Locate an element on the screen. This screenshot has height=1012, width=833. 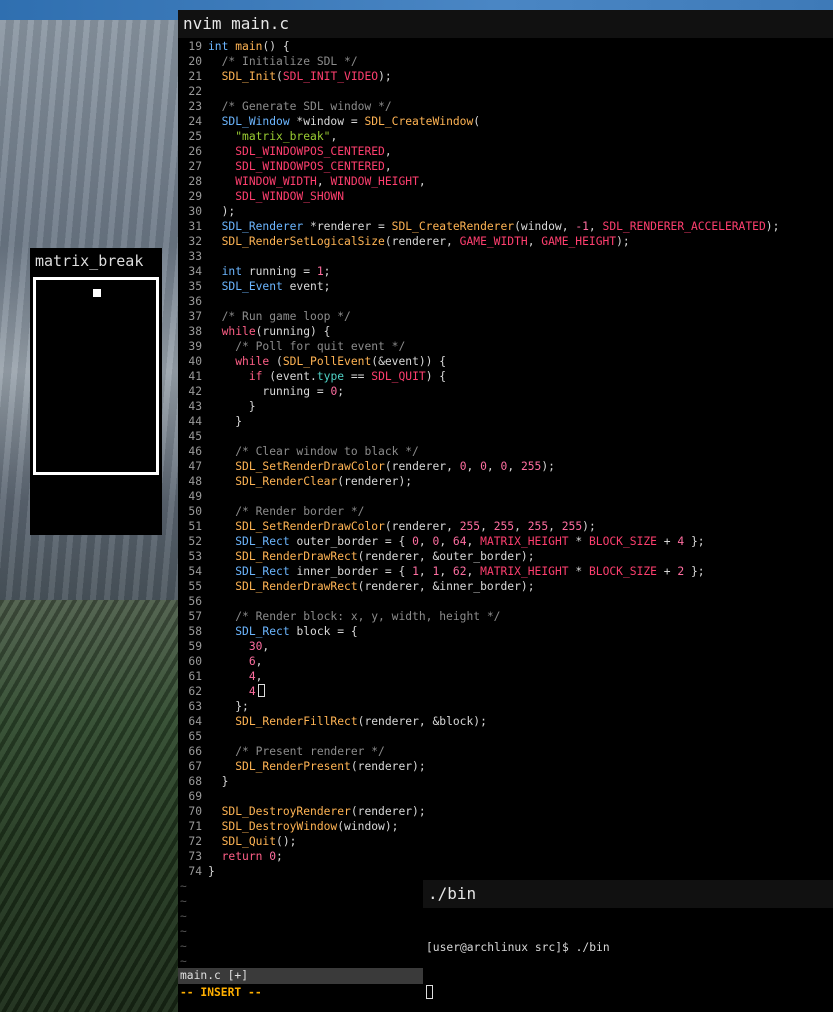
nvim-window-title: nvim main.c is located at coordinates (505, 24).